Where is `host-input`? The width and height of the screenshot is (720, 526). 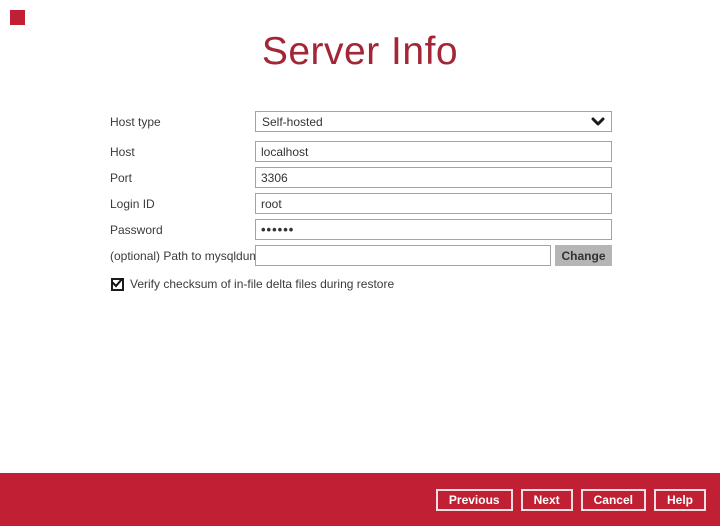
host-input is located at coordinates (433, 151).